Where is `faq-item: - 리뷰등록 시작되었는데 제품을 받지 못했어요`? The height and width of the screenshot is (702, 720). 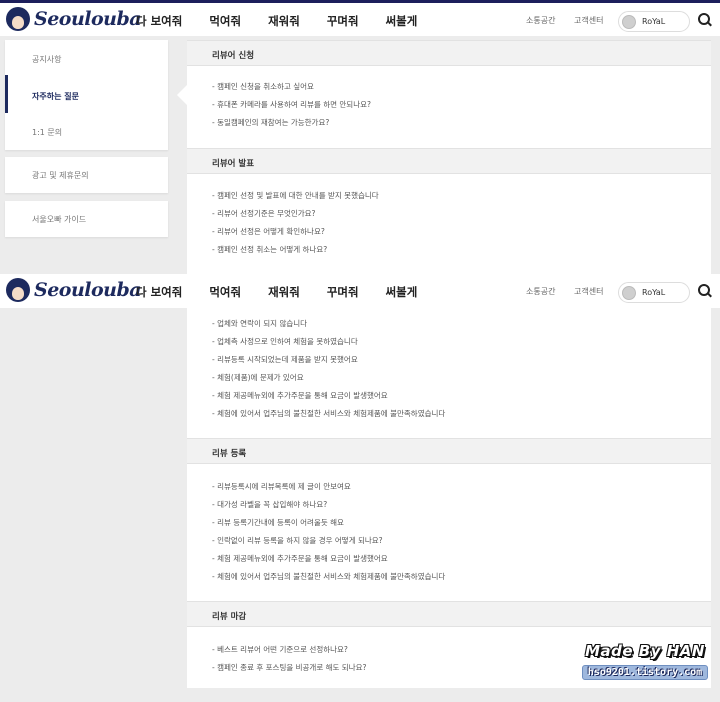
faq-item: - 리뷰등록 시작되었는데 제품을 받지 못했어요 is located at coordinates (285, 359).